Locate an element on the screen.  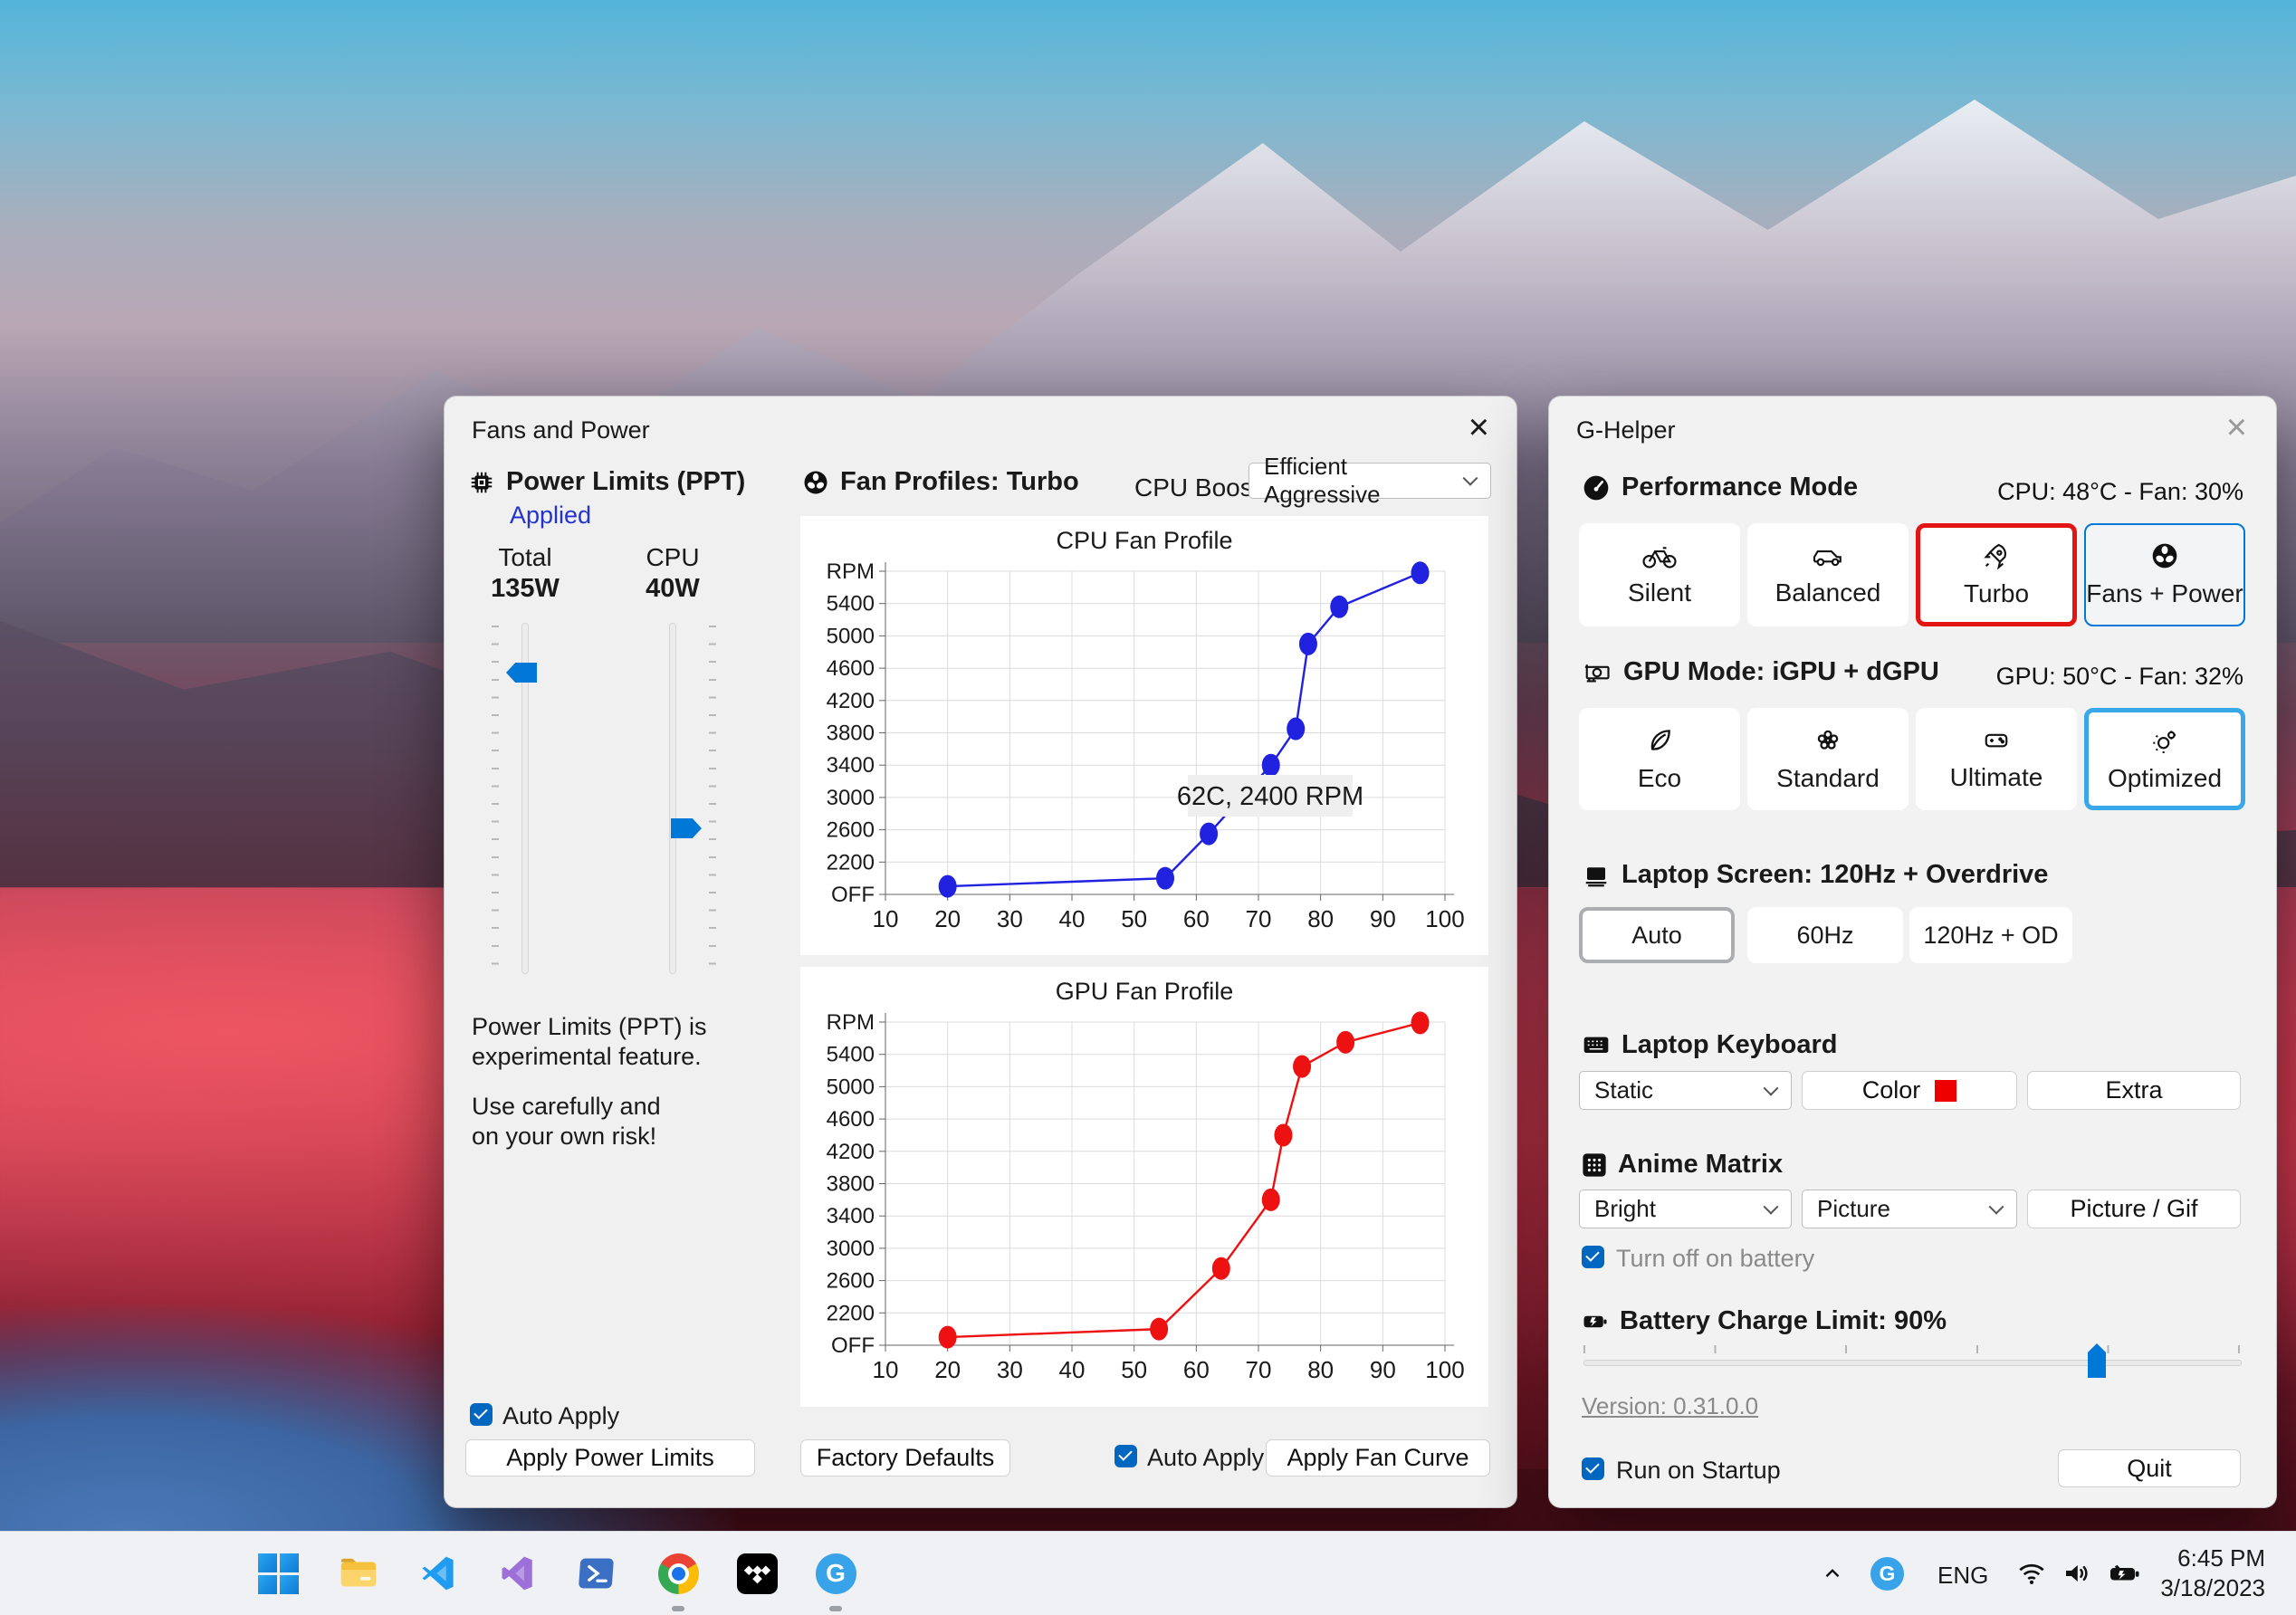
svg-text: 4200 is located at coordinates (851, 701).